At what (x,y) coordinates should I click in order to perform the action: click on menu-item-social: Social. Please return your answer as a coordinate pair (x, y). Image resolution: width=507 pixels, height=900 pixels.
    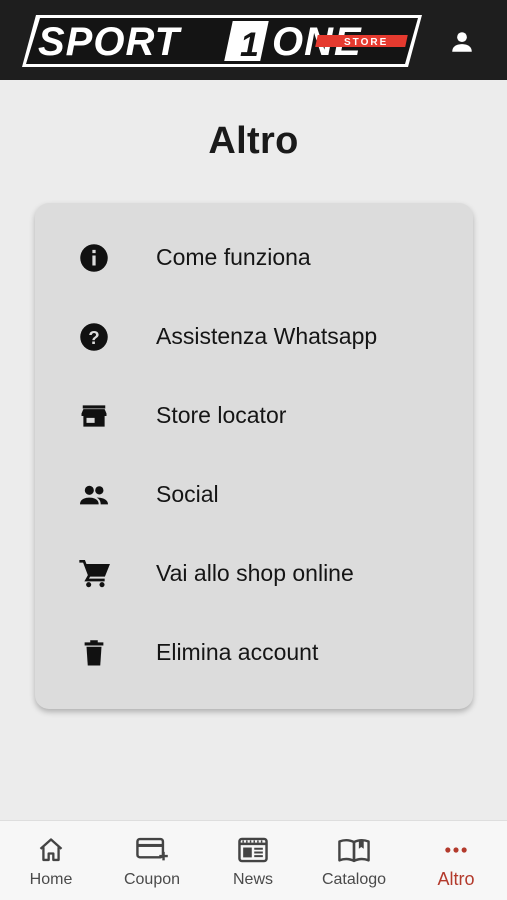
    Looking at the image, I should click on (254, 494).